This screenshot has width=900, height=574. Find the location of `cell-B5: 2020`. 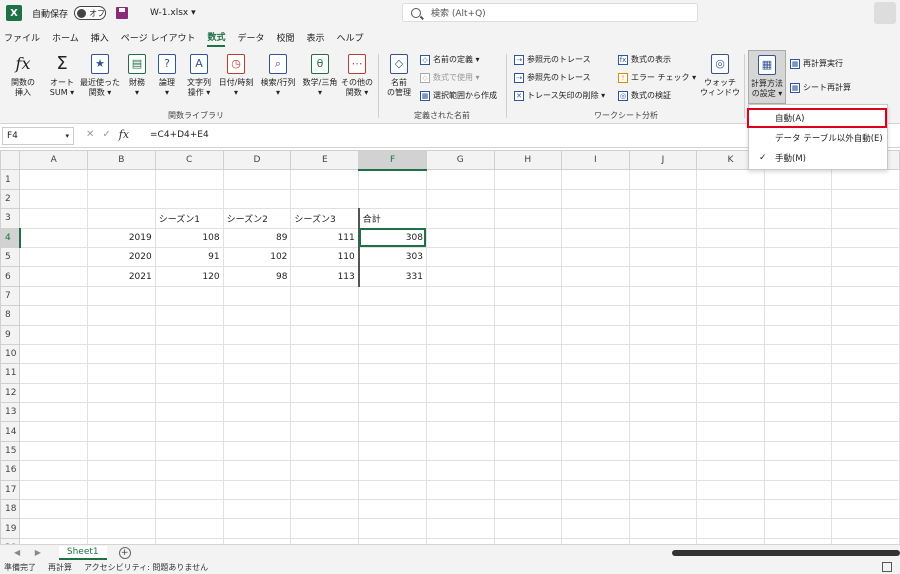

cell-B5: 2020 is located at coordinates (121, 257).